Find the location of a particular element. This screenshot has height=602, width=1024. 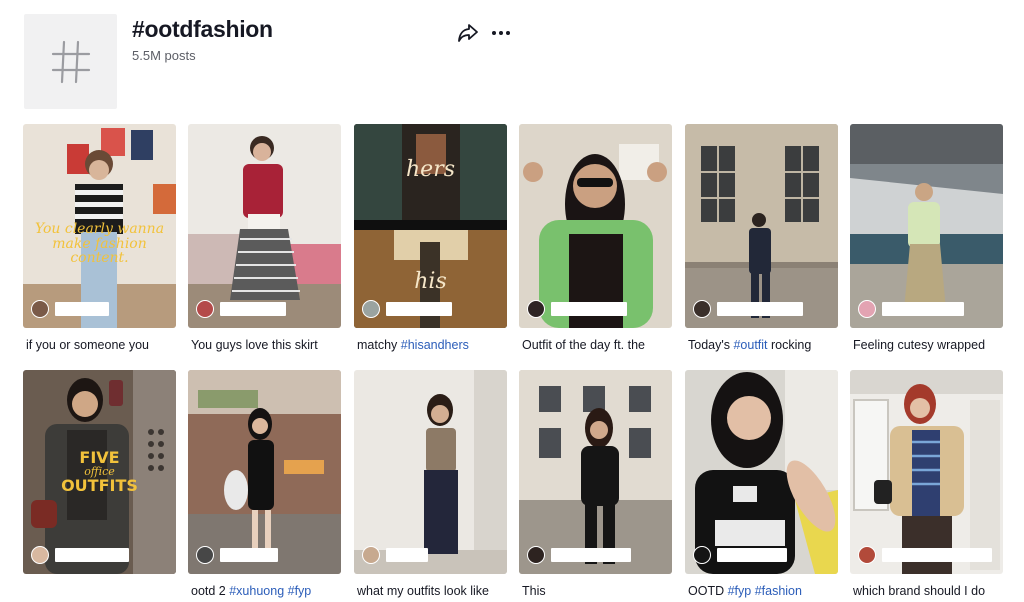

caption-hashtag: #fyp #fashion is located at coordinates (765, 591).